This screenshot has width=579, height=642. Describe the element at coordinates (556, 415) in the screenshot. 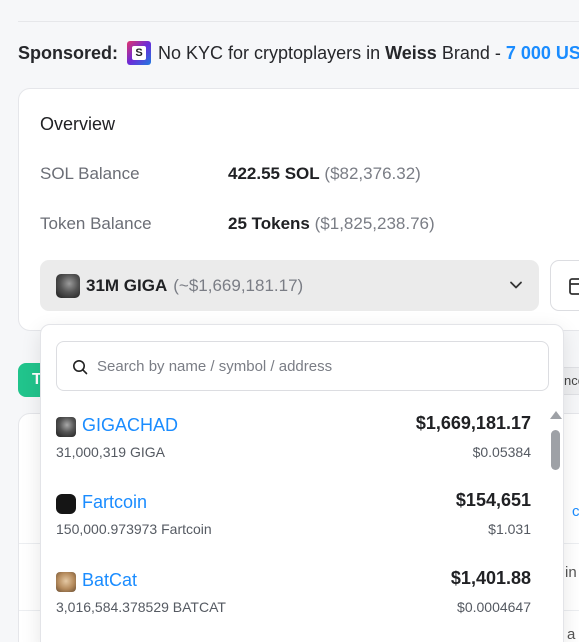

I see `scroll-up-arrow-icon` at that location.